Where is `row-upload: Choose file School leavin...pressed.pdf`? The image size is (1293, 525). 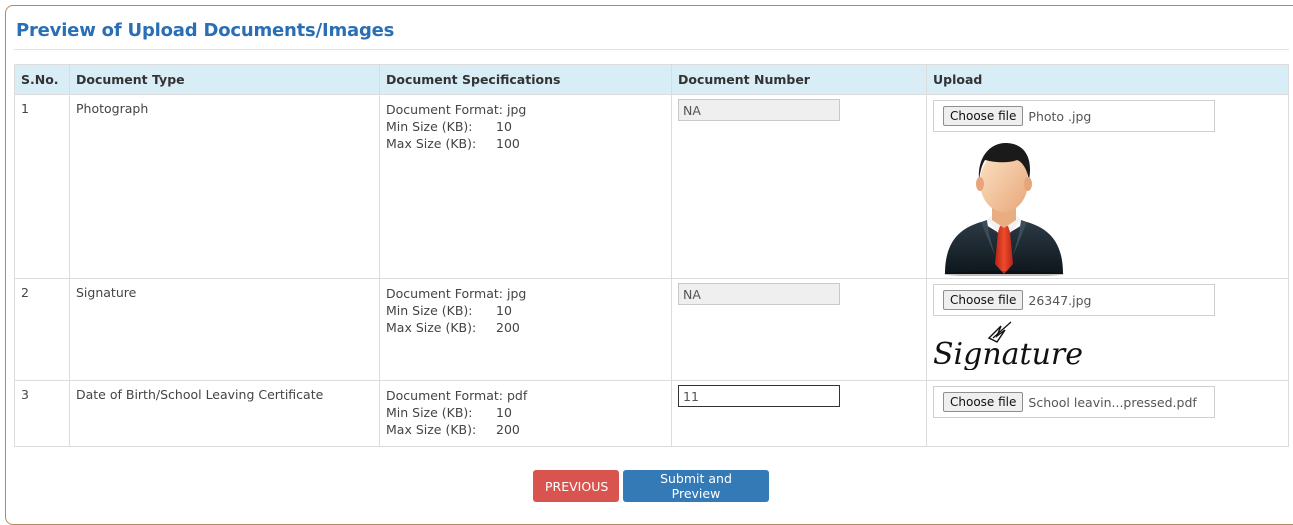
row-upload: Choose file School leavin...pressed.pdf is located at coordinates (1107, 413).